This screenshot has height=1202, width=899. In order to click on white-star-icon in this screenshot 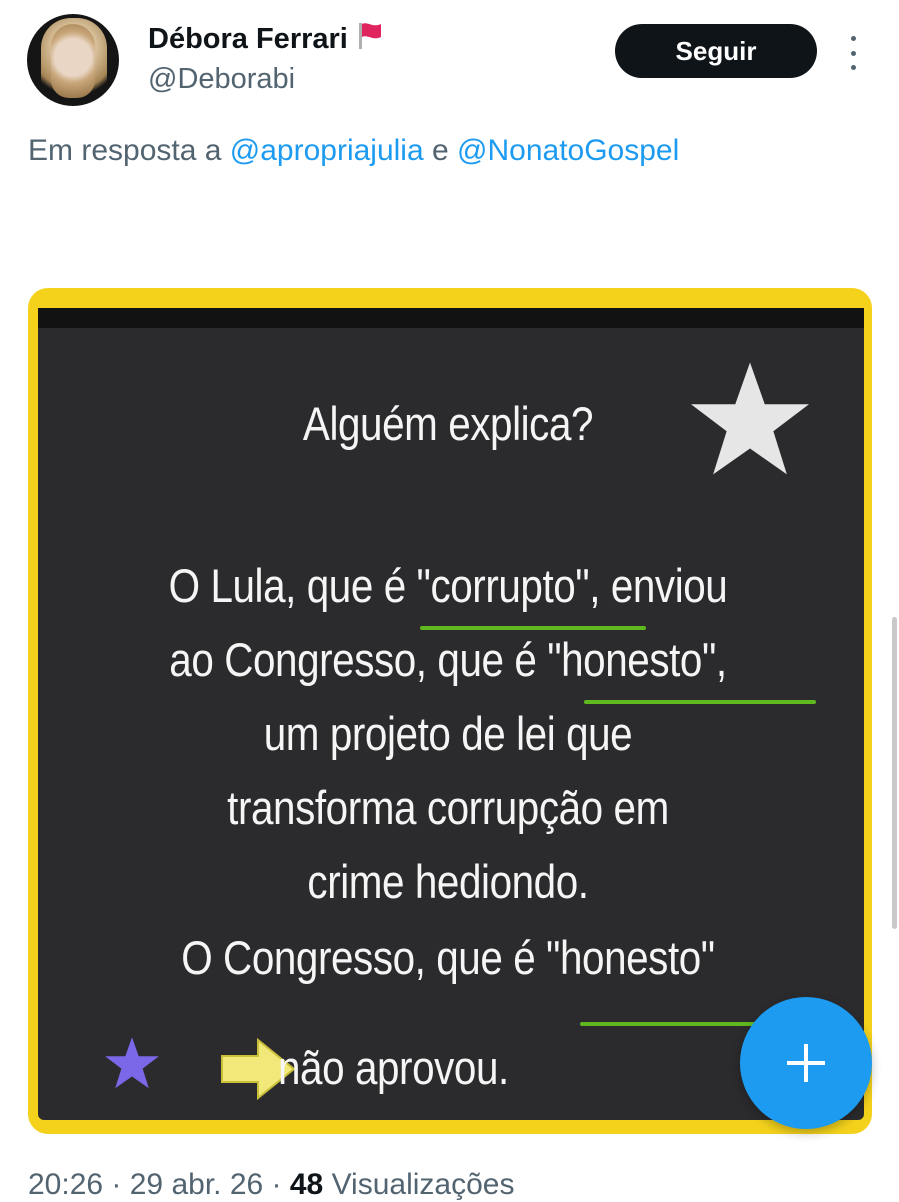, I will do `click(750, 418)`.